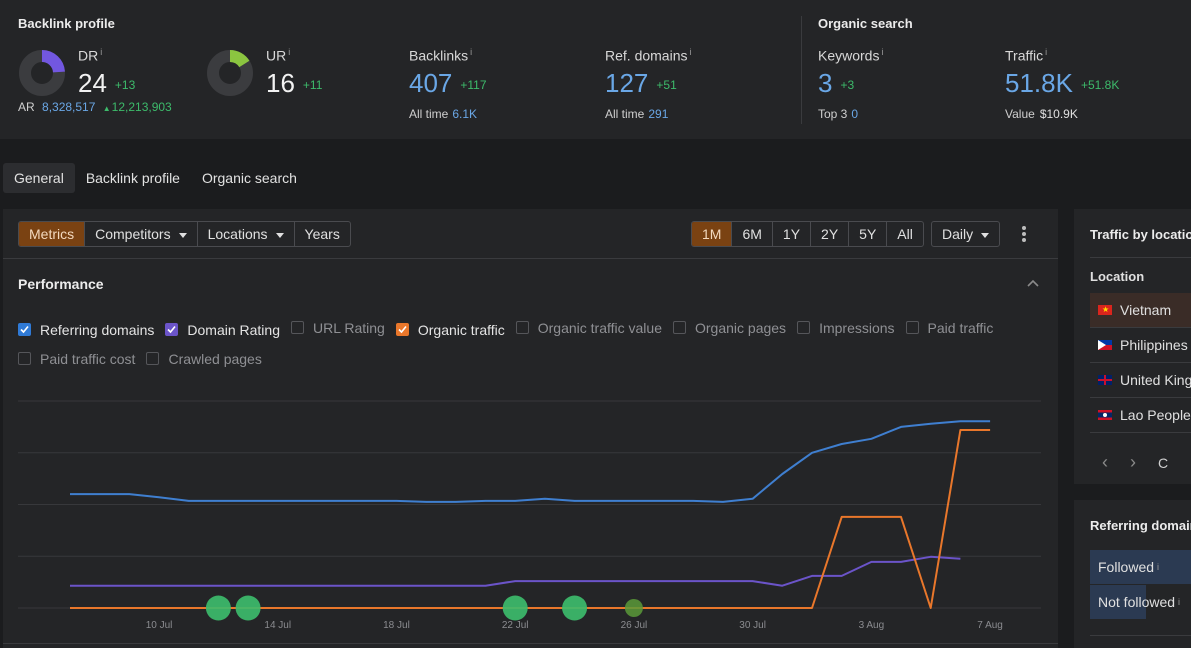 The height and width of the screenshot is (648, 1191). What do you see at coordinates (106, 73) in the screenshot?
I see `dr-metric: DR i 24 +13` at bounding box center [106, 73].